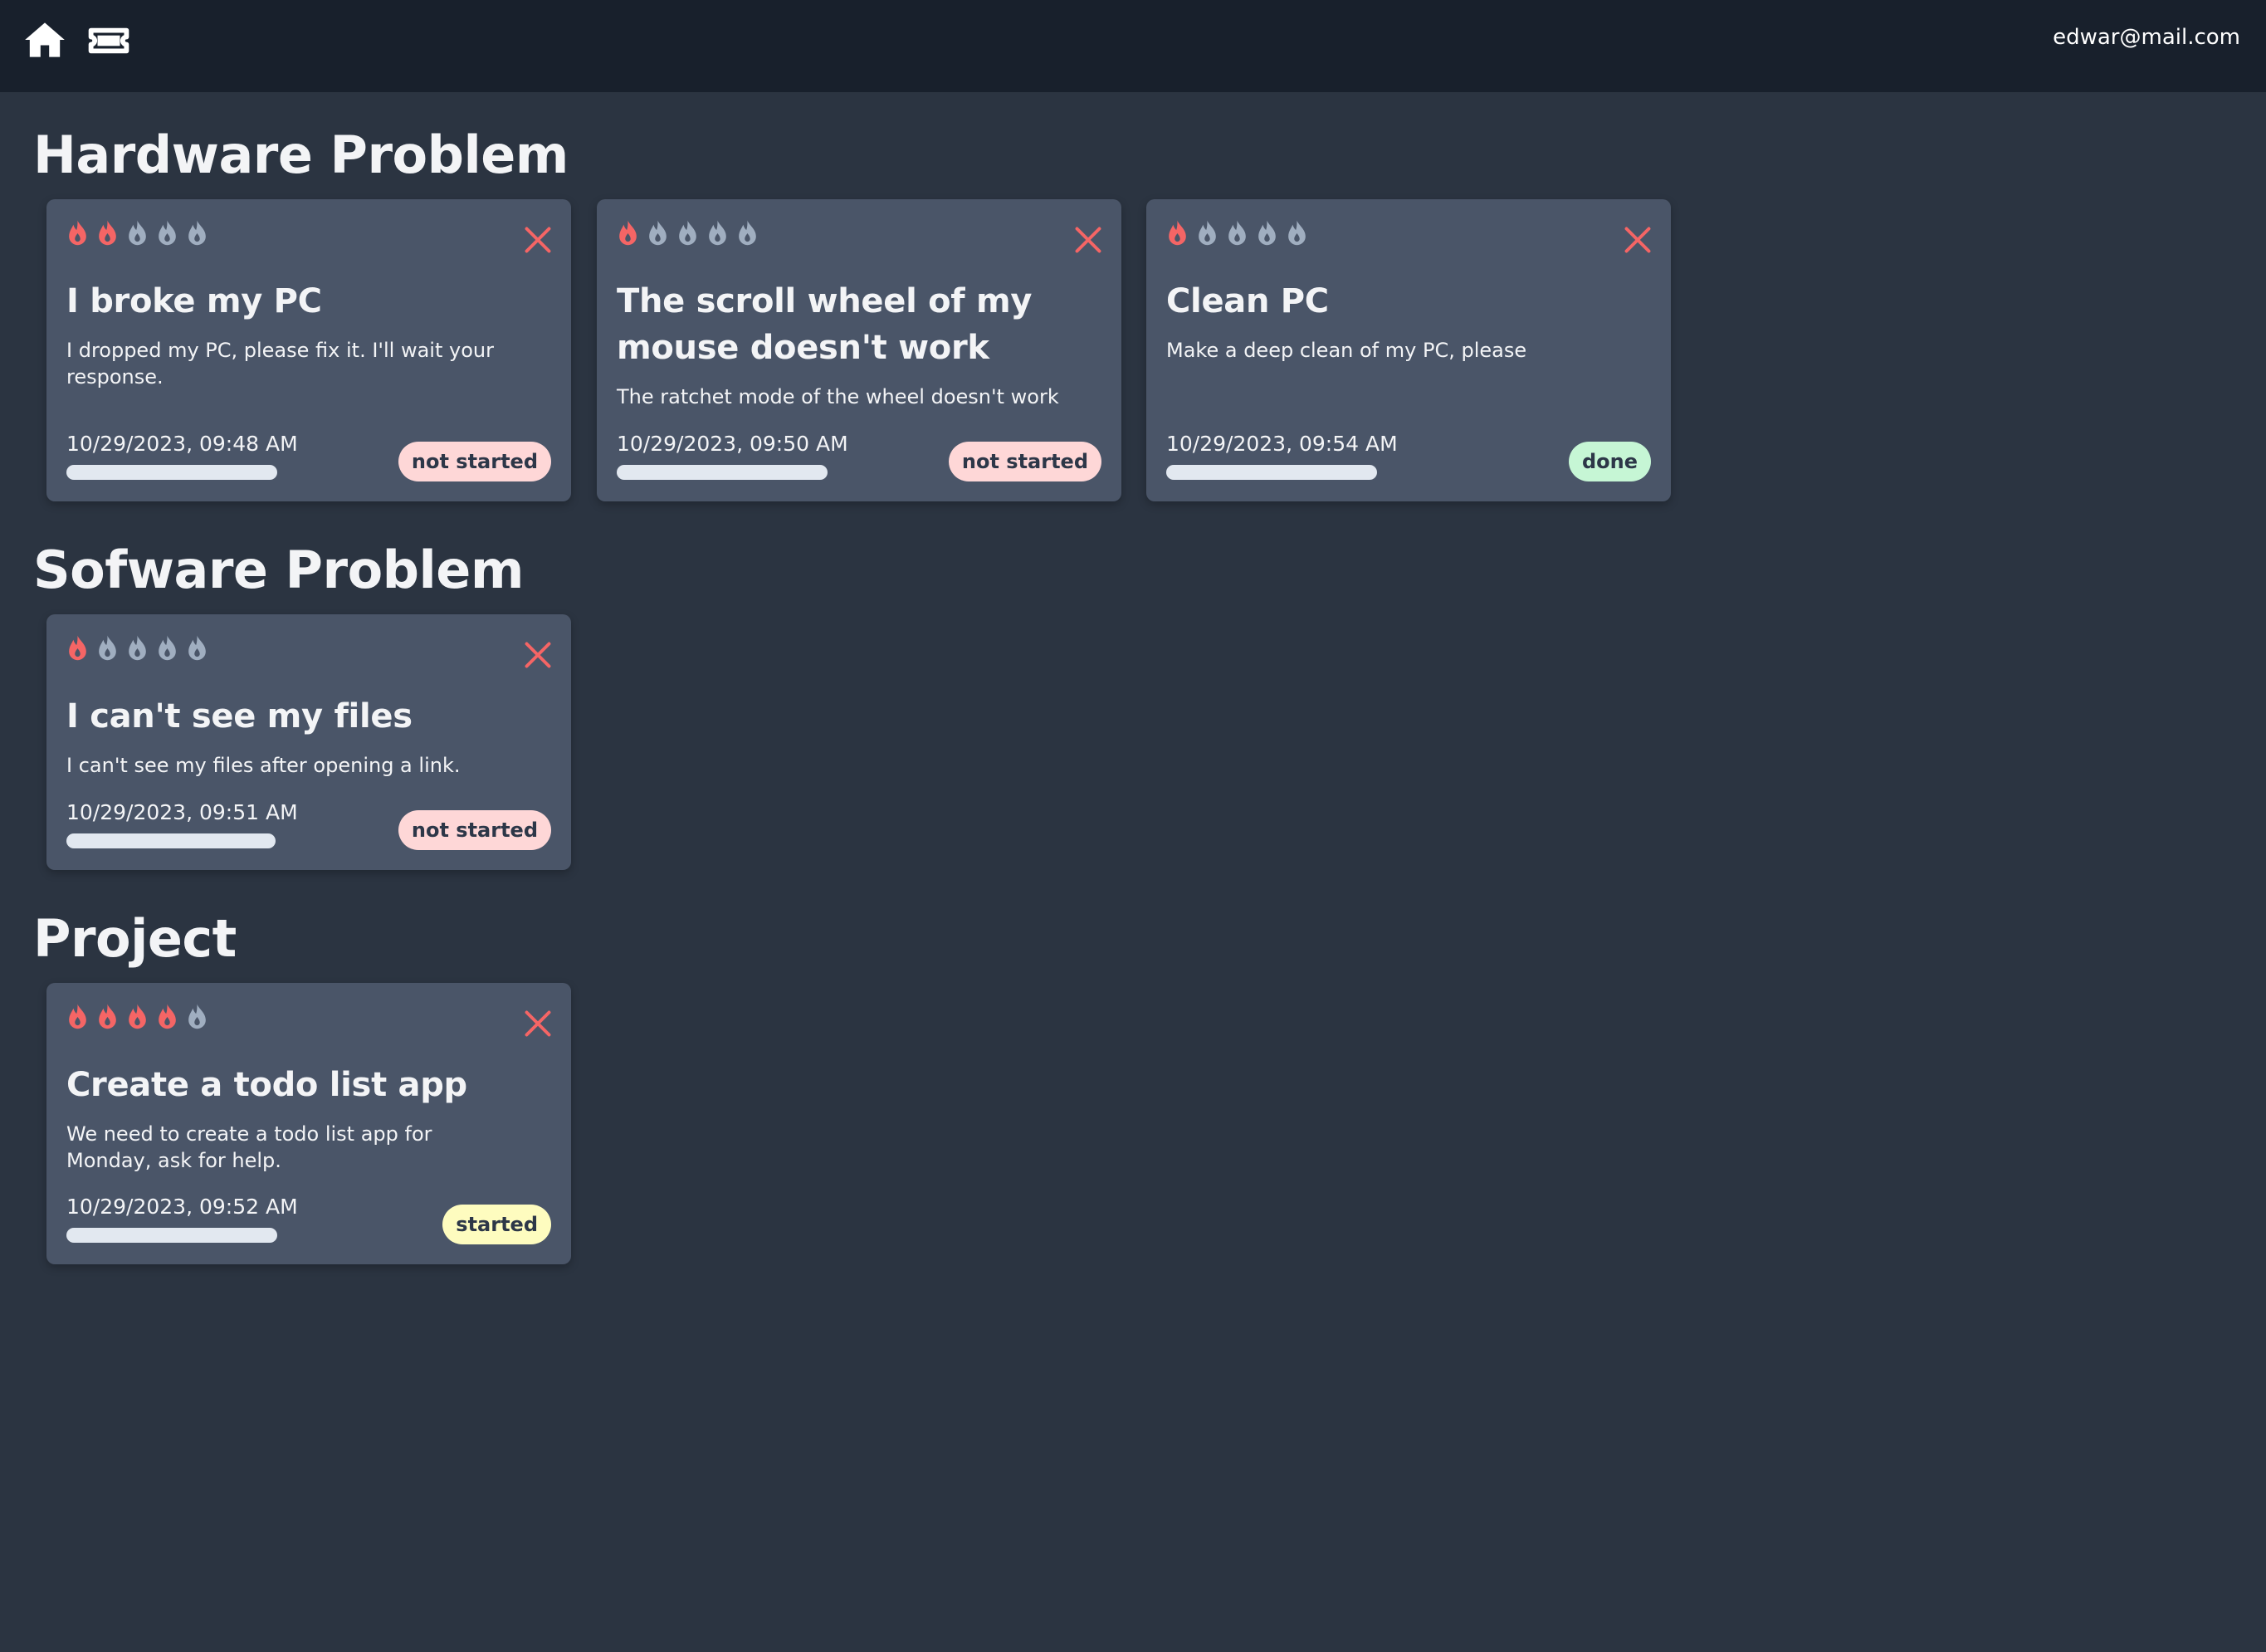 This screenshot has width=2266, height=1652. Describe the element at coordinates (182, 444) in the screenshot. I see `ticket-date: 10/29/2023, 09:48 AM` at that location.